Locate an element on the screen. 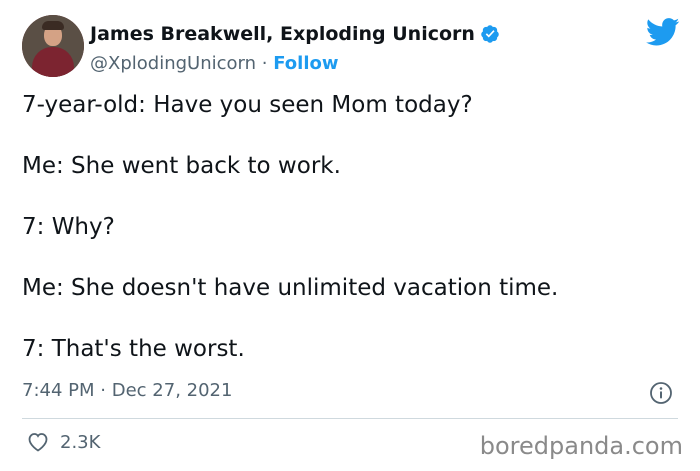 The width and height of the screenshot is (700, 471). author-name-row: James Breakwell, Exploding Unicorn is located at coordinates (295, 34).